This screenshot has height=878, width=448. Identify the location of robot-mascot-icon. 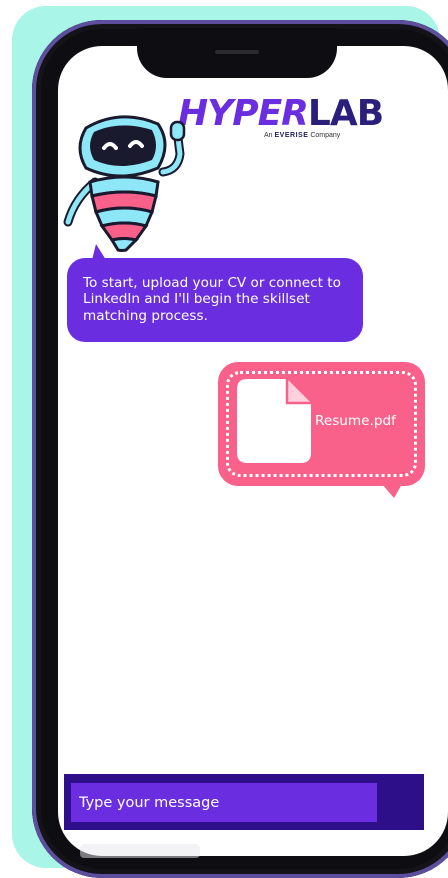
(124, 183).